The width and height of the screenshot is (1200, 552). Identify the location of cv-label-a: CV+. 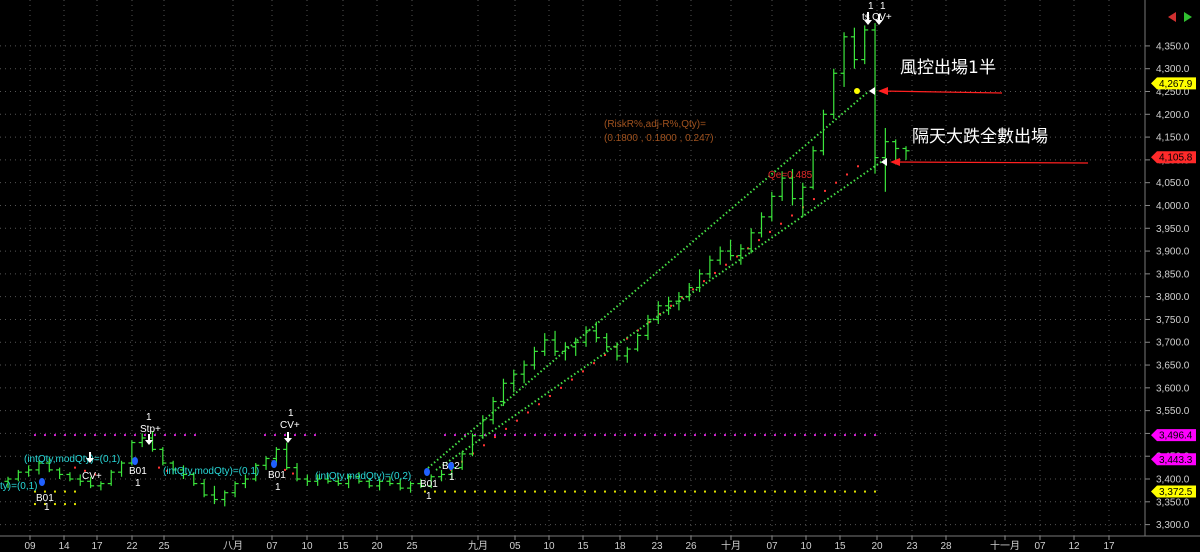
(92, 476).